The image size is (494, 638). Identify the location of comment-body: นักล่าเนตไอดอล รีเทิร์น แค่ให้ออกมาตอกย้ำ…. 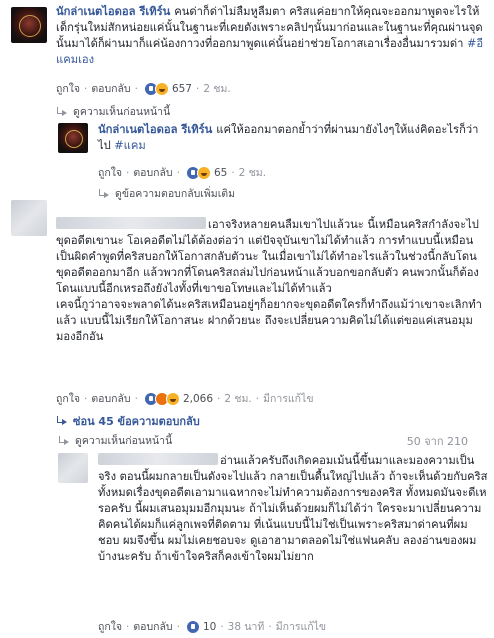
(292, 138).